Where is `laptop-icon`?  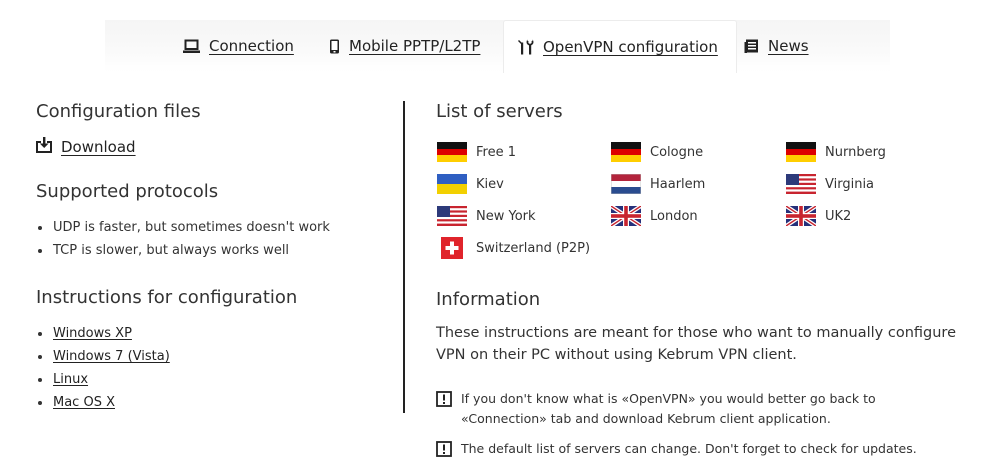 laptop-icon is located at coordinates (191, 46).